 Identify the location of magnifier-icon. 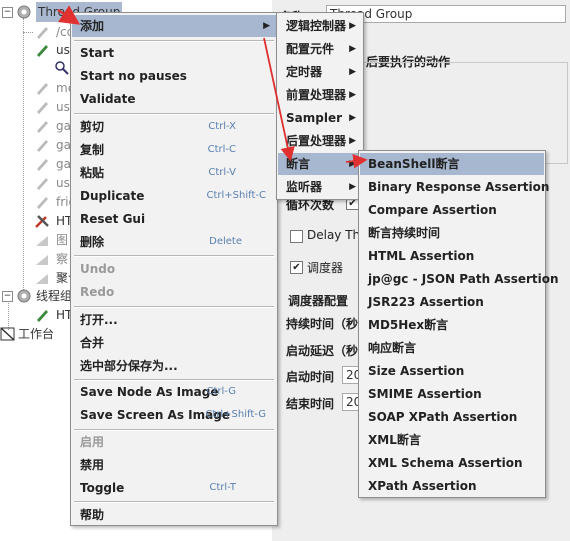
(62, 68).